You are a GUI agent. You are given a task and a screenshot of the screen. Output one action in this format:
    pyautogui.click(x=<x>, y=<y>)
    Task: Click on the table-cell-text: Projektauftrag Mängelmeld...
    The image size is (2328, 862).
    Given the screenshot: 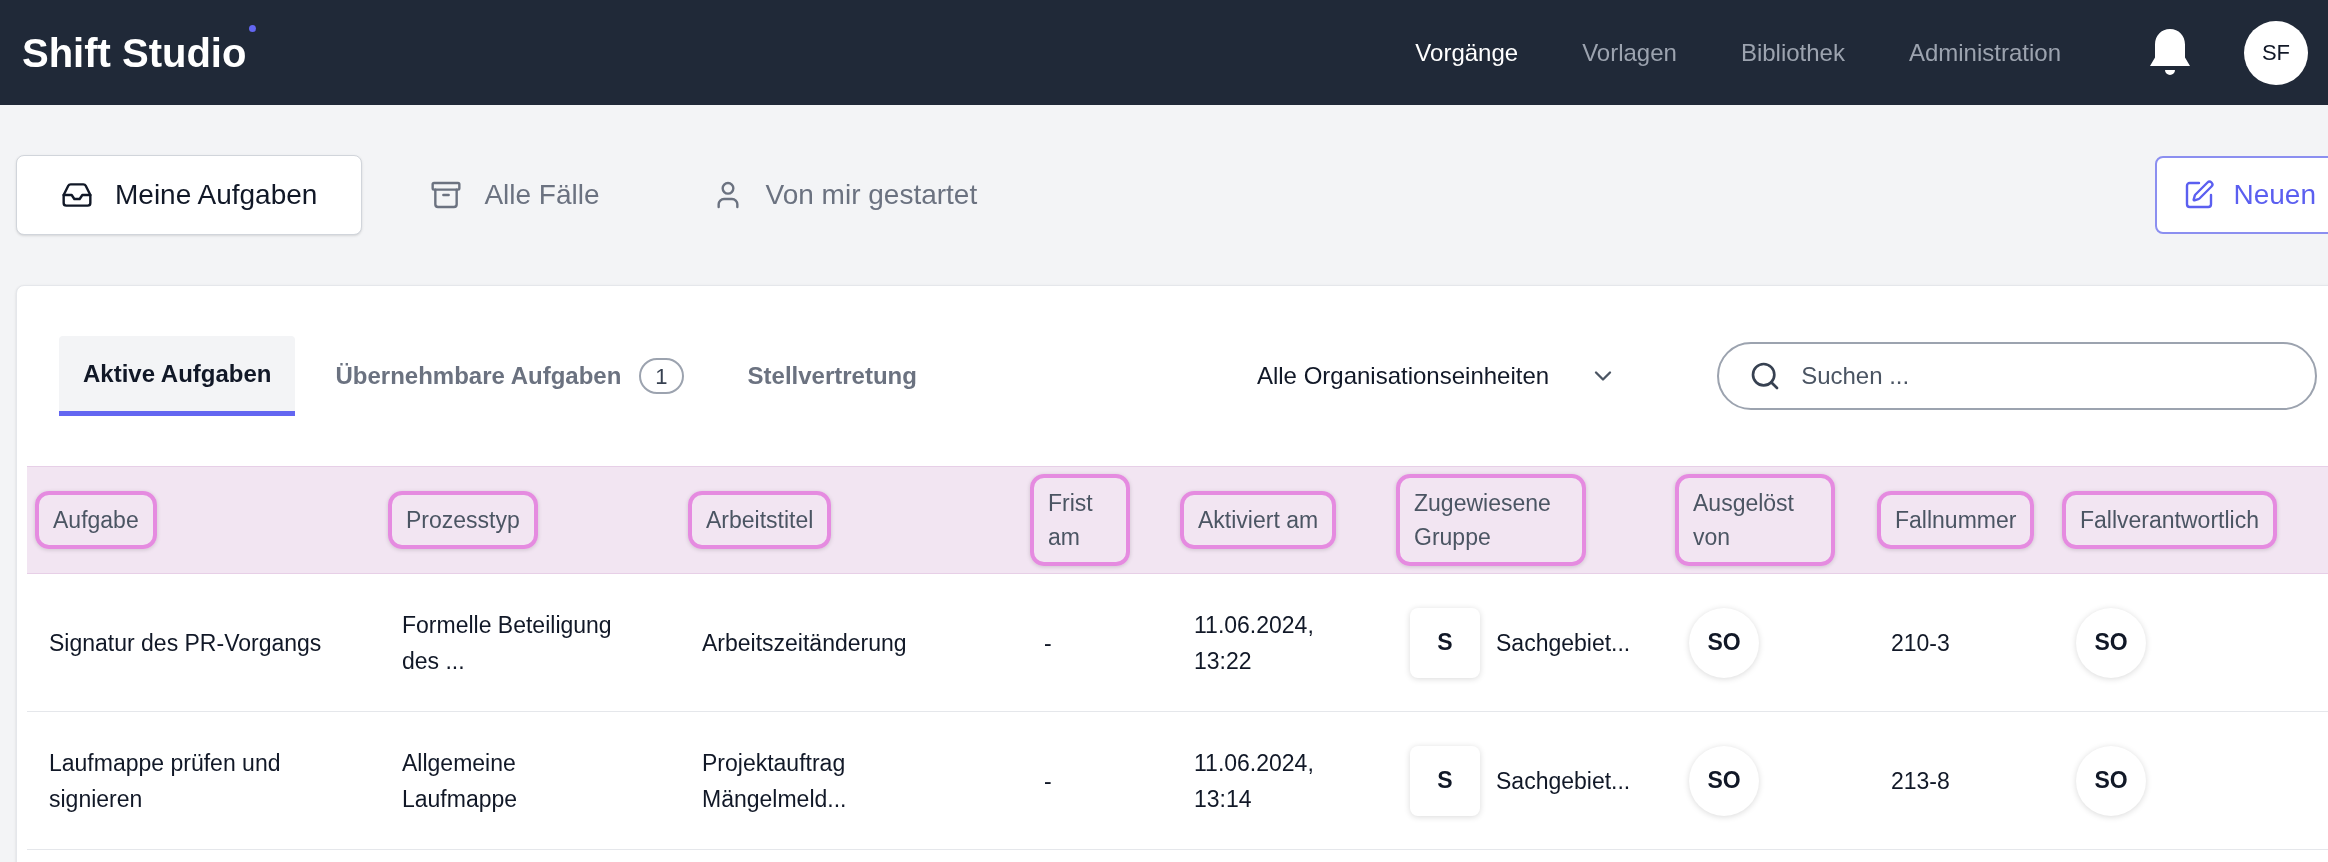 What is the action you would take?
    pyautogui.click(x=775, y=781)
    